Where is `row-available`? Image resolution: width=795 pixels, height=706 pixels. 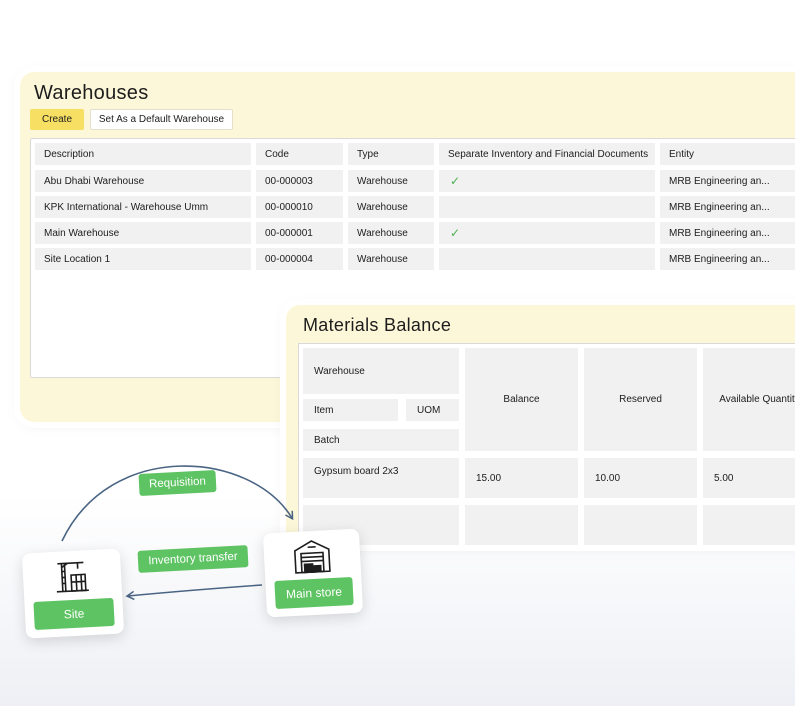
row-available is located at coordinates (749, 525).